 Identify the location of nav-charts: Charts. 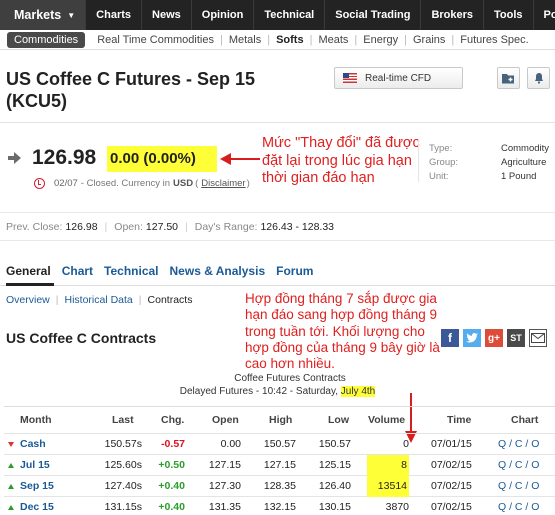
(114, 15).